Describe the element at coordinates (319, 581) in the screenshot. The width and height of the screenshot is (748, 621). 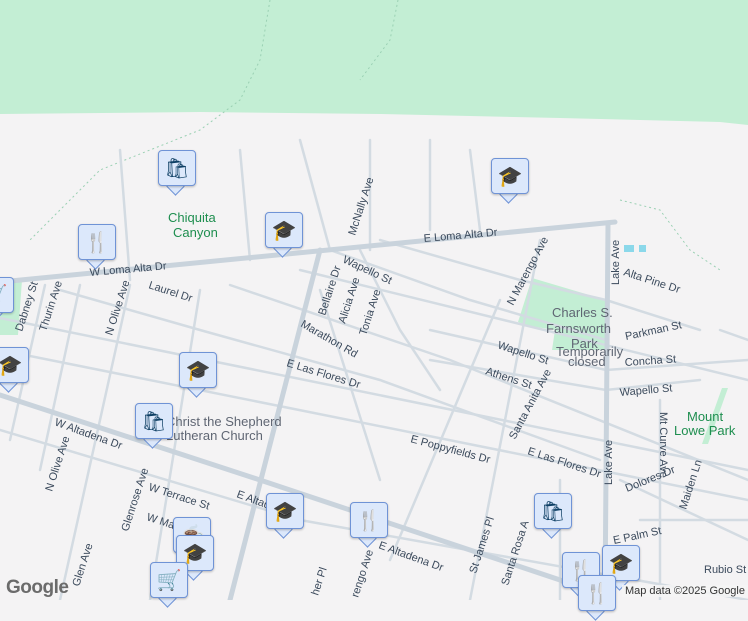
I see `street-label: her Pl` at that location.